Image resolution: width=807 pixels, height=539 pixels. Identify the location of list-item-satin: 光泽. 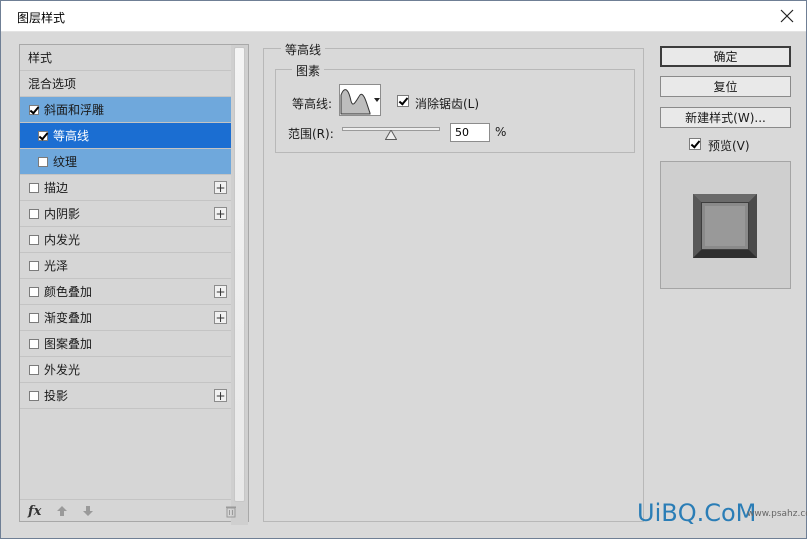
(125, 266).